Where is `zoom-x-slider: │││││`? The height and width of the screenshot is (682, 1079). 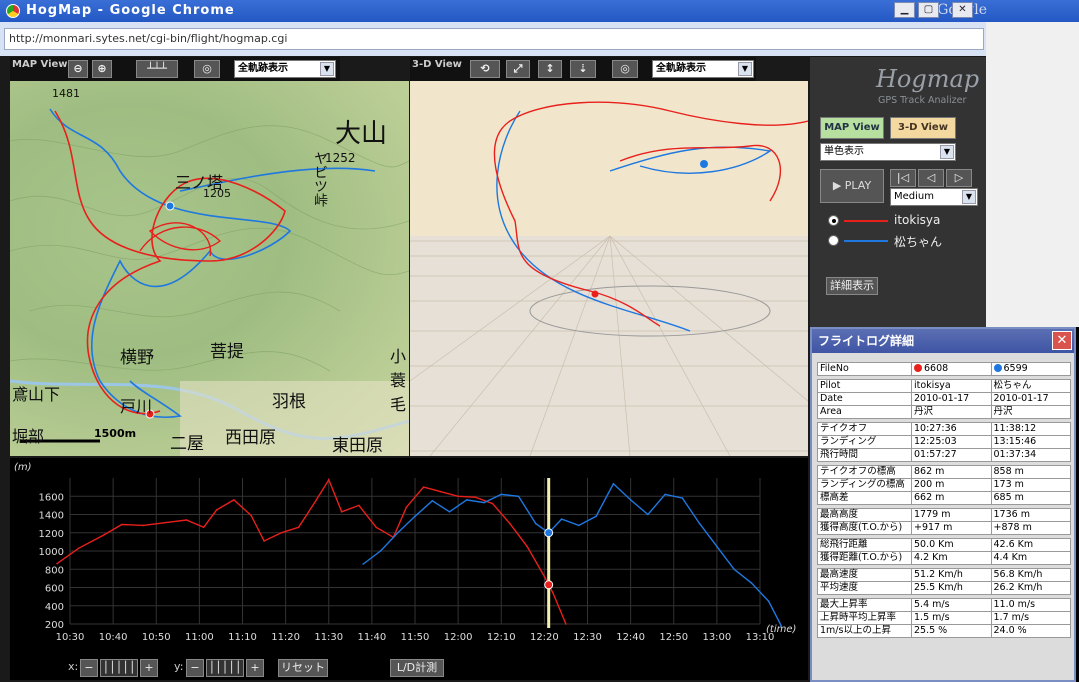 zoom-x-slider: │││││ is located at coordinates (119, 668).